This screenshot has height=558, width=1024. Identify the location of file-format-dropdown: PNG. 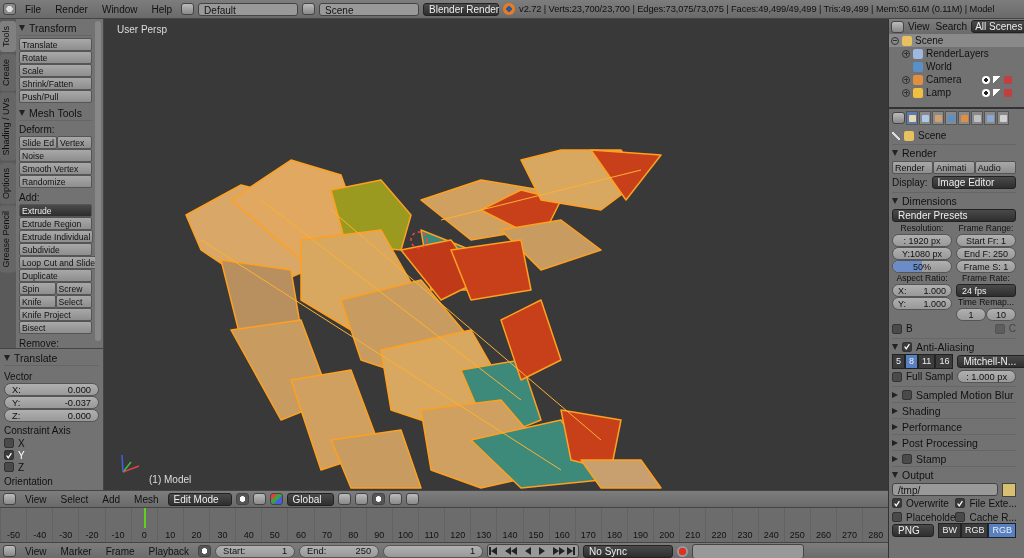
(913, 530).